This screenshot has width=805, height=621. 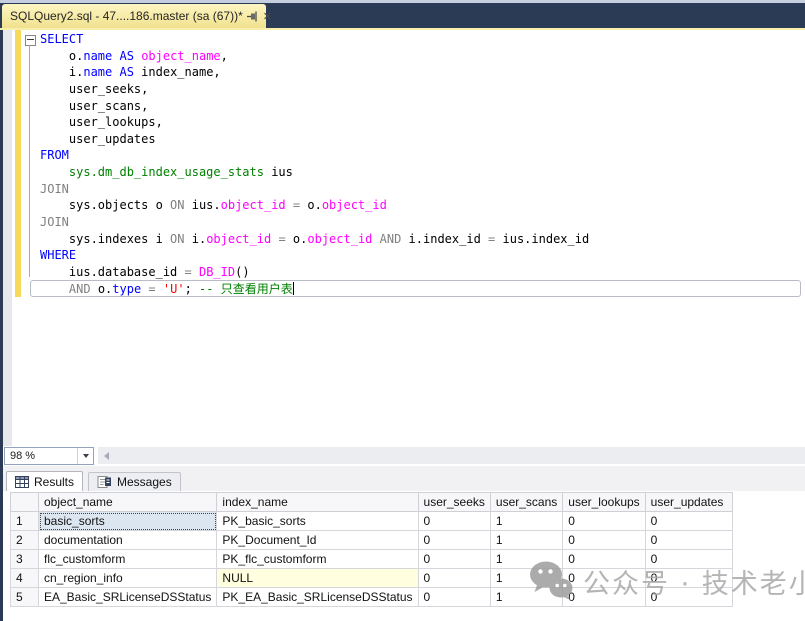 I want to click on code-line: user_scans,, so click(x=94, y=105).